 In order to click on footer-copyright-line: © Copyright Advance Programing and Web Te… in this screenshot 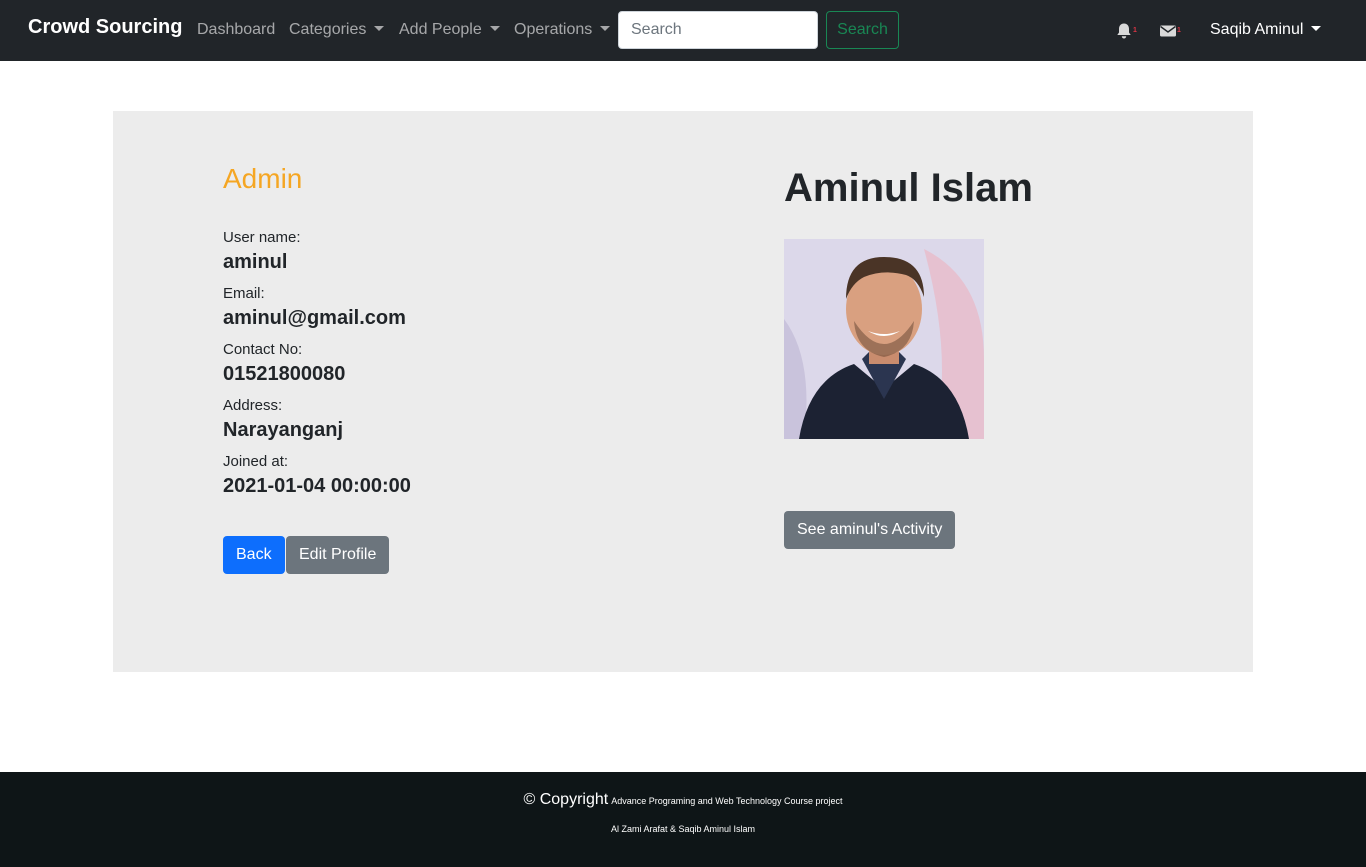, I will do `click(683, 800)`.